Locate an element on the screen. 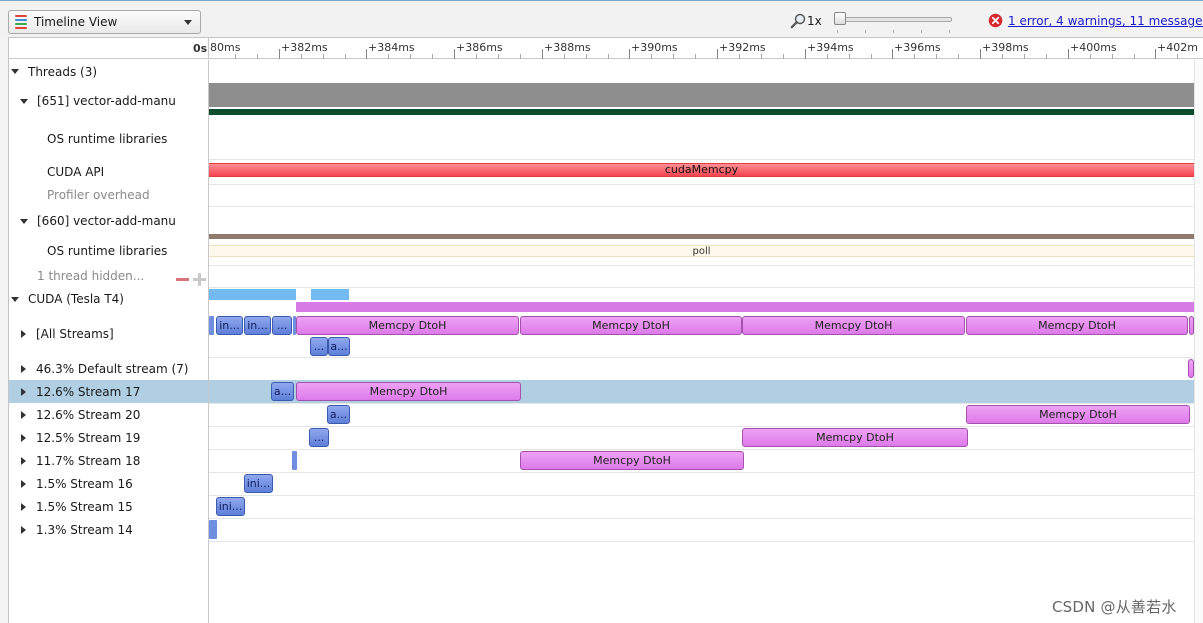  tree-row-stream: 1.3% Stream 14 is located at coordinates (108, 529).